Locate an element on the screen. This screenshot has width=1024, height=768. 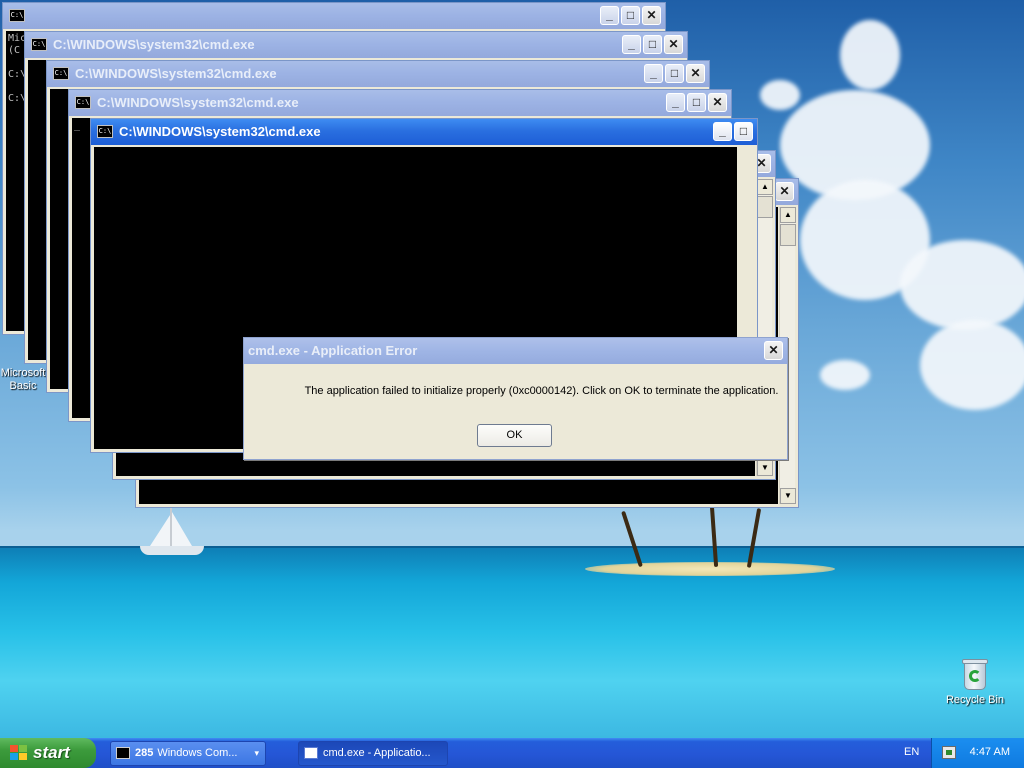
cmd-icon is located at coordinates (123, 753).